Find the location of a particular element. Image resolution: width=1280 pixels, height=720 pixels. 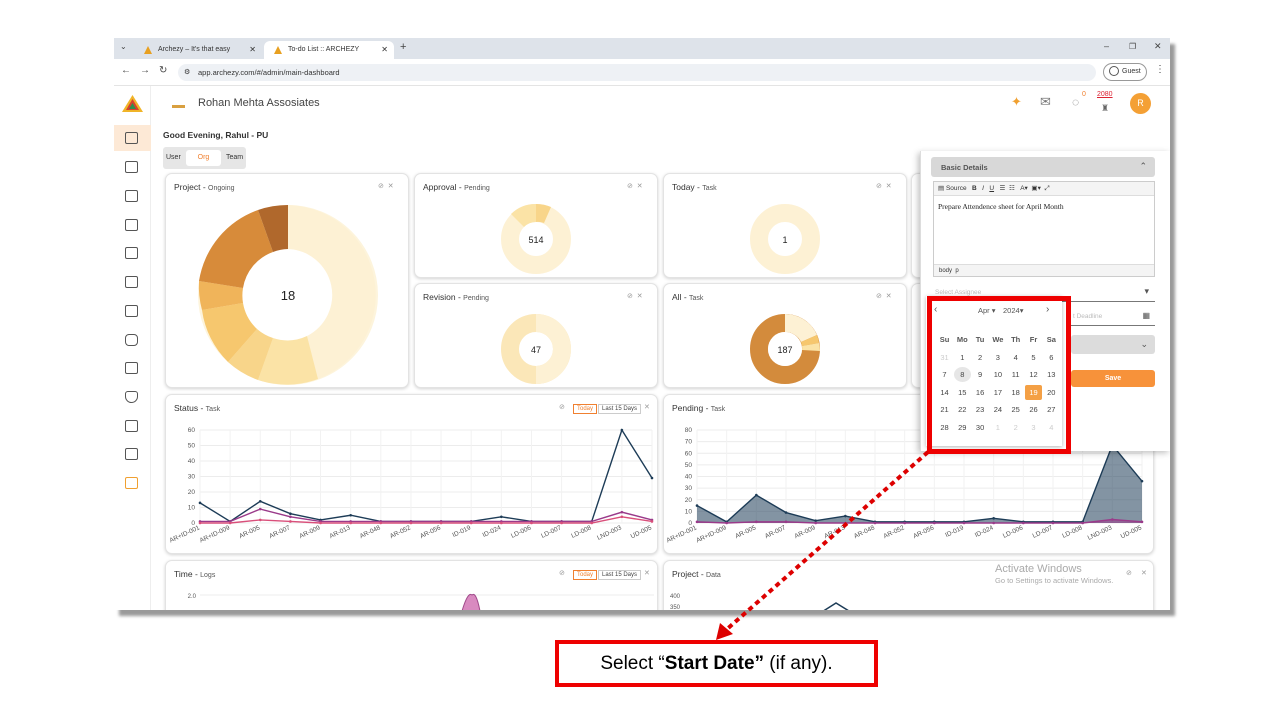

instruction-caption: Select “Start Date” (if any). is located at coordinates (716, 663).